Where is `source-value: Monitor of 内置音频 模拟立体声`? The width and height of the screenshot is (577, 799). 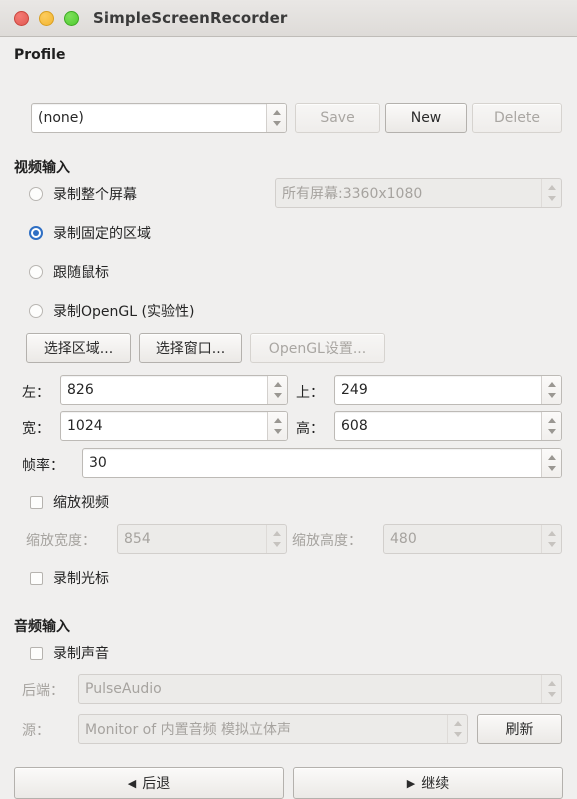 source-value: Monitor of 内置音频 模拟立体声 is located at coordinates (188, 730).